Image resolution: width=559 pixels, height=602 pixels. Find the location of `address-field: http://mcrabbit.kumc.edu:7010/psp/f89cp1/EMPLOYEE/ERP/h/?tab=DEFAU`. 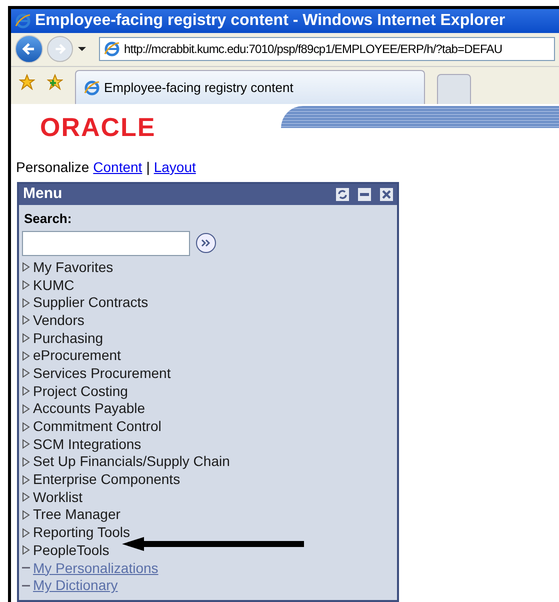

address-field: http://mcrabbit.kumc.edu:7010/psp/f89cp1/EMPLOYEE/ERP/h/?tab=DEFAU is located at coordinates (327, 49).